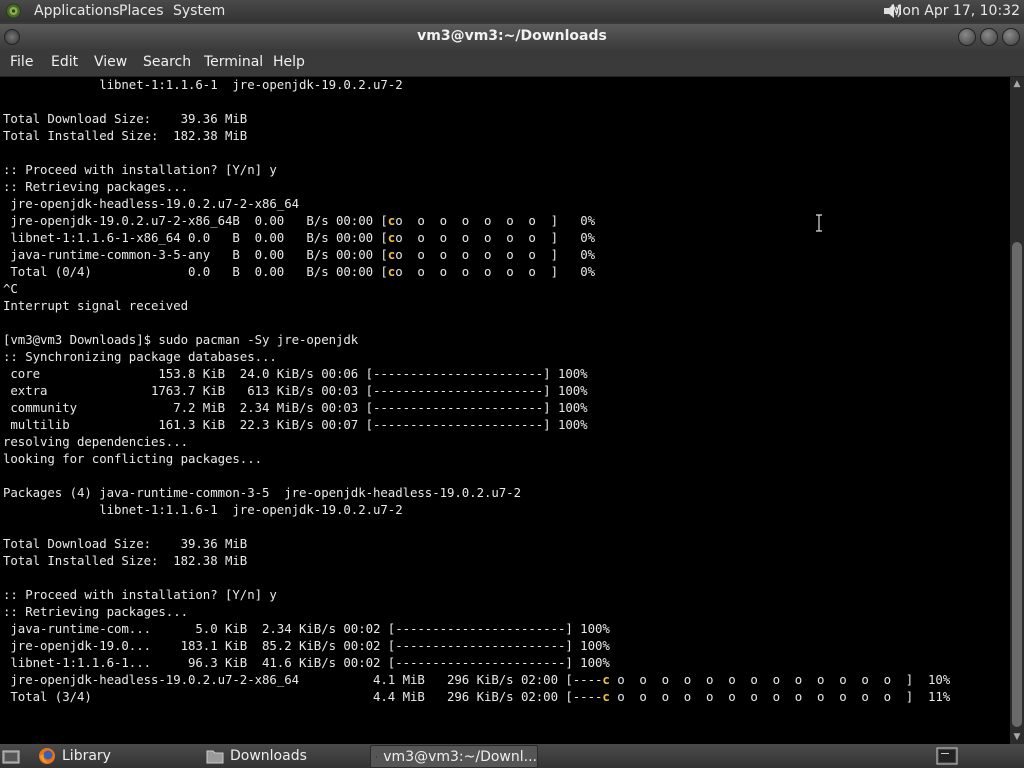 The image size is (1024, 768). I want to click on workspace-switcher, so click(948, 755).